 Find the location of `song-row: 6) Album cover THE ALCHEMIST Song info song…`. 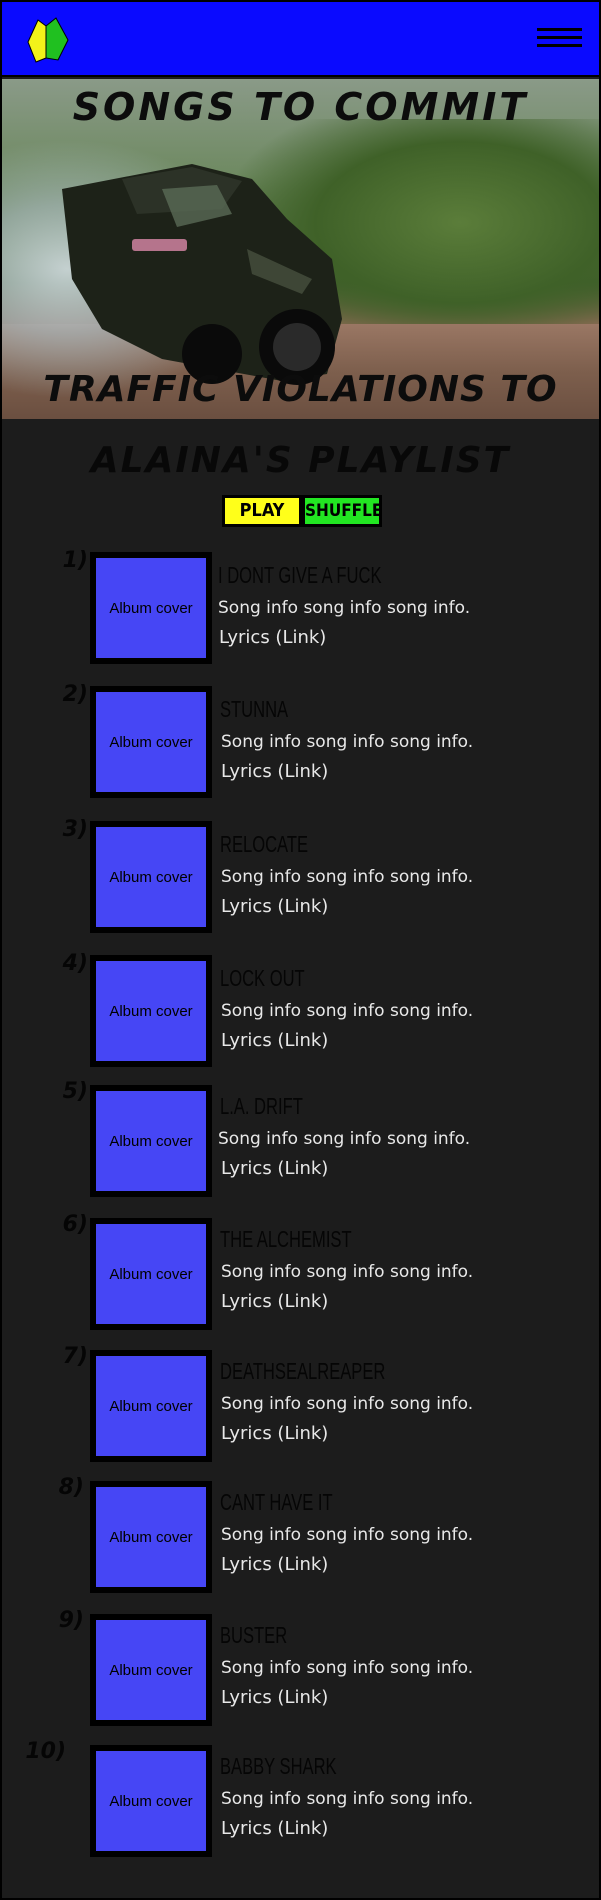

song-row: 6) Album cover THE ALCHEMIST Song info song… is located at coordinates (300, 1272).